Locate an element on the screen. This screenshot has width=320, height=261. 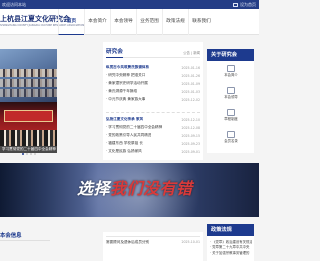
slide-photo-ceremony is located at coordinates (28, 124).